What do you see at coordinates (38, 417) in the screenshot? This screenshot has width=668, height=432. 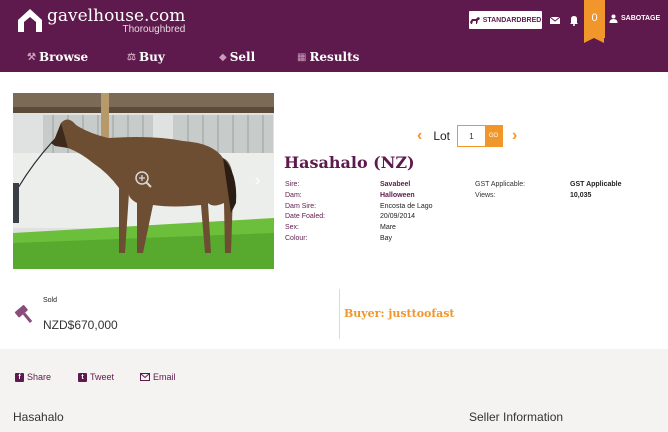 I see `horse-section-title: Hasahalo` at bounding box center [38, 417].